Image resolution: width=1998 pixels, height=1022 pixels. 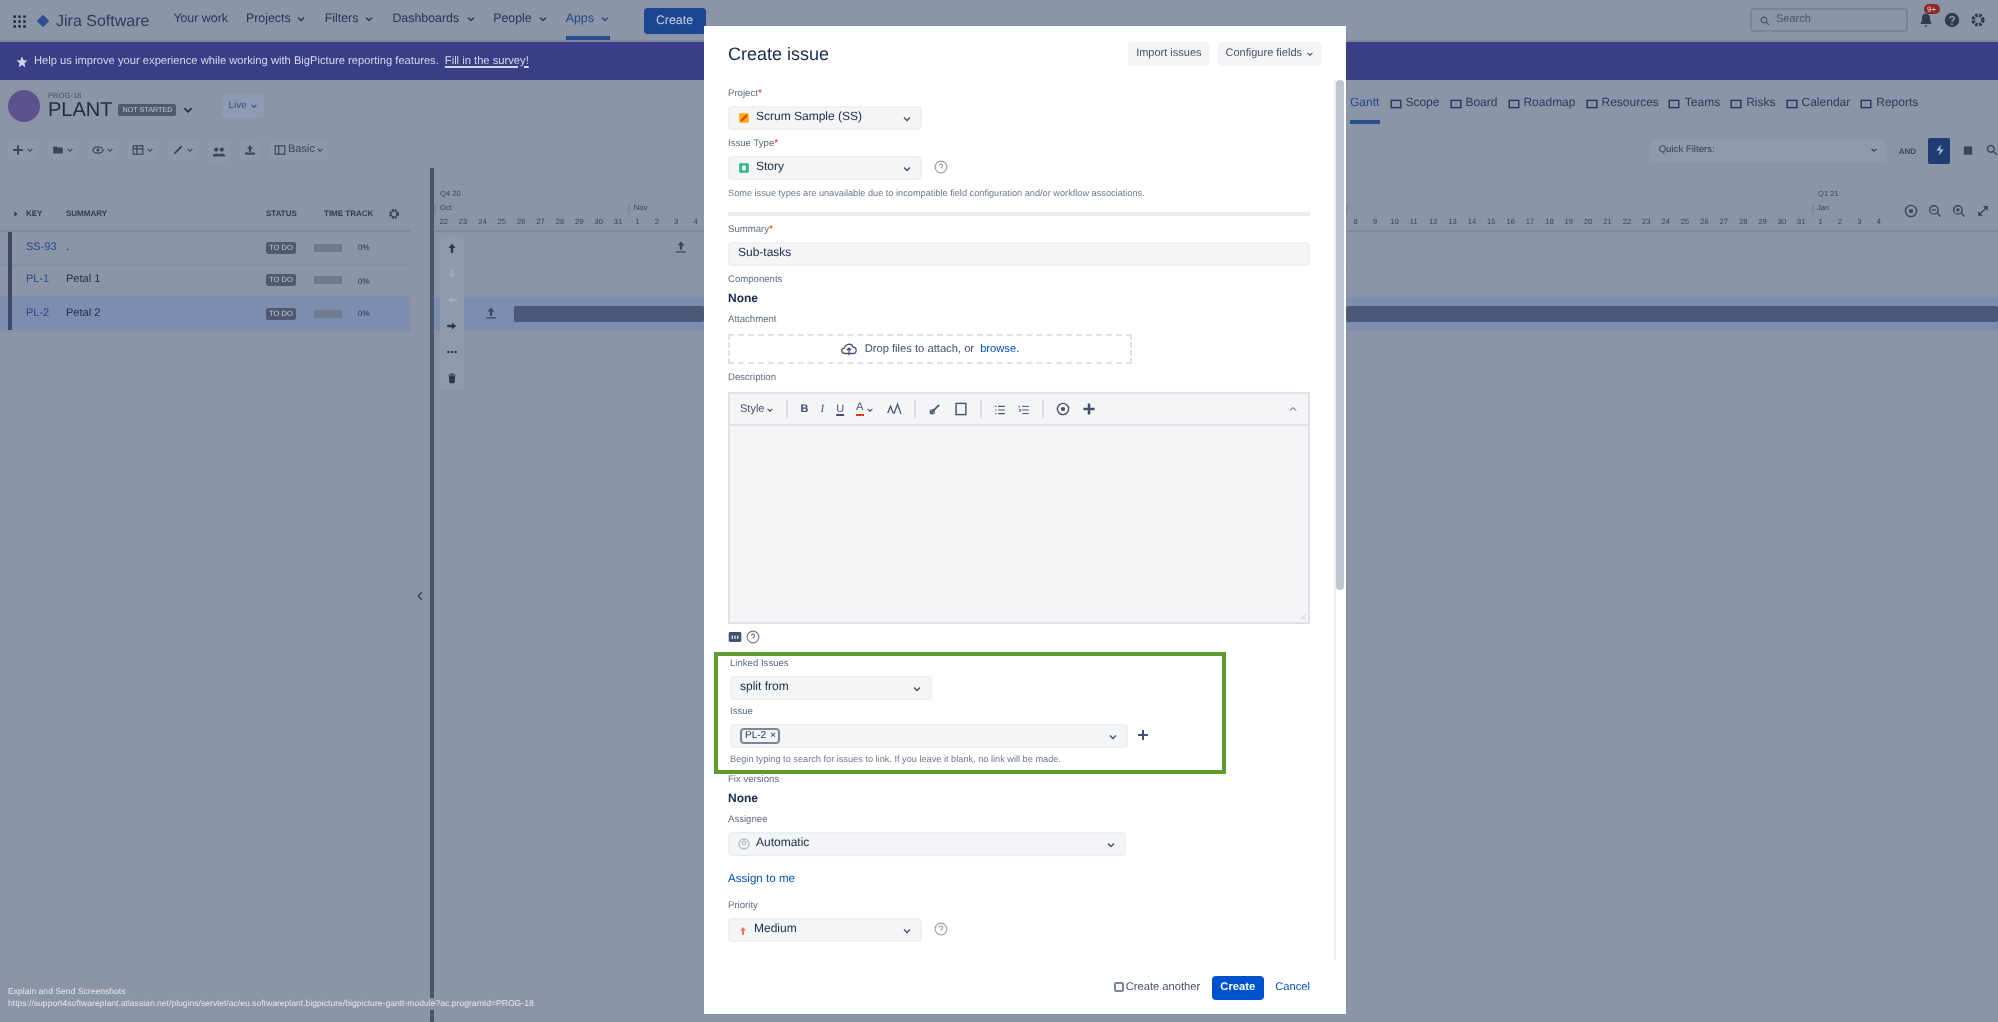 I want to click on chevron-left-icon, so click(x=420, y=595).